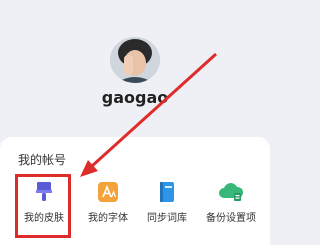 This screenshot has height=245, width=320. I want to click on tile-my-skin: 我的皮肤, so click(44, 204).